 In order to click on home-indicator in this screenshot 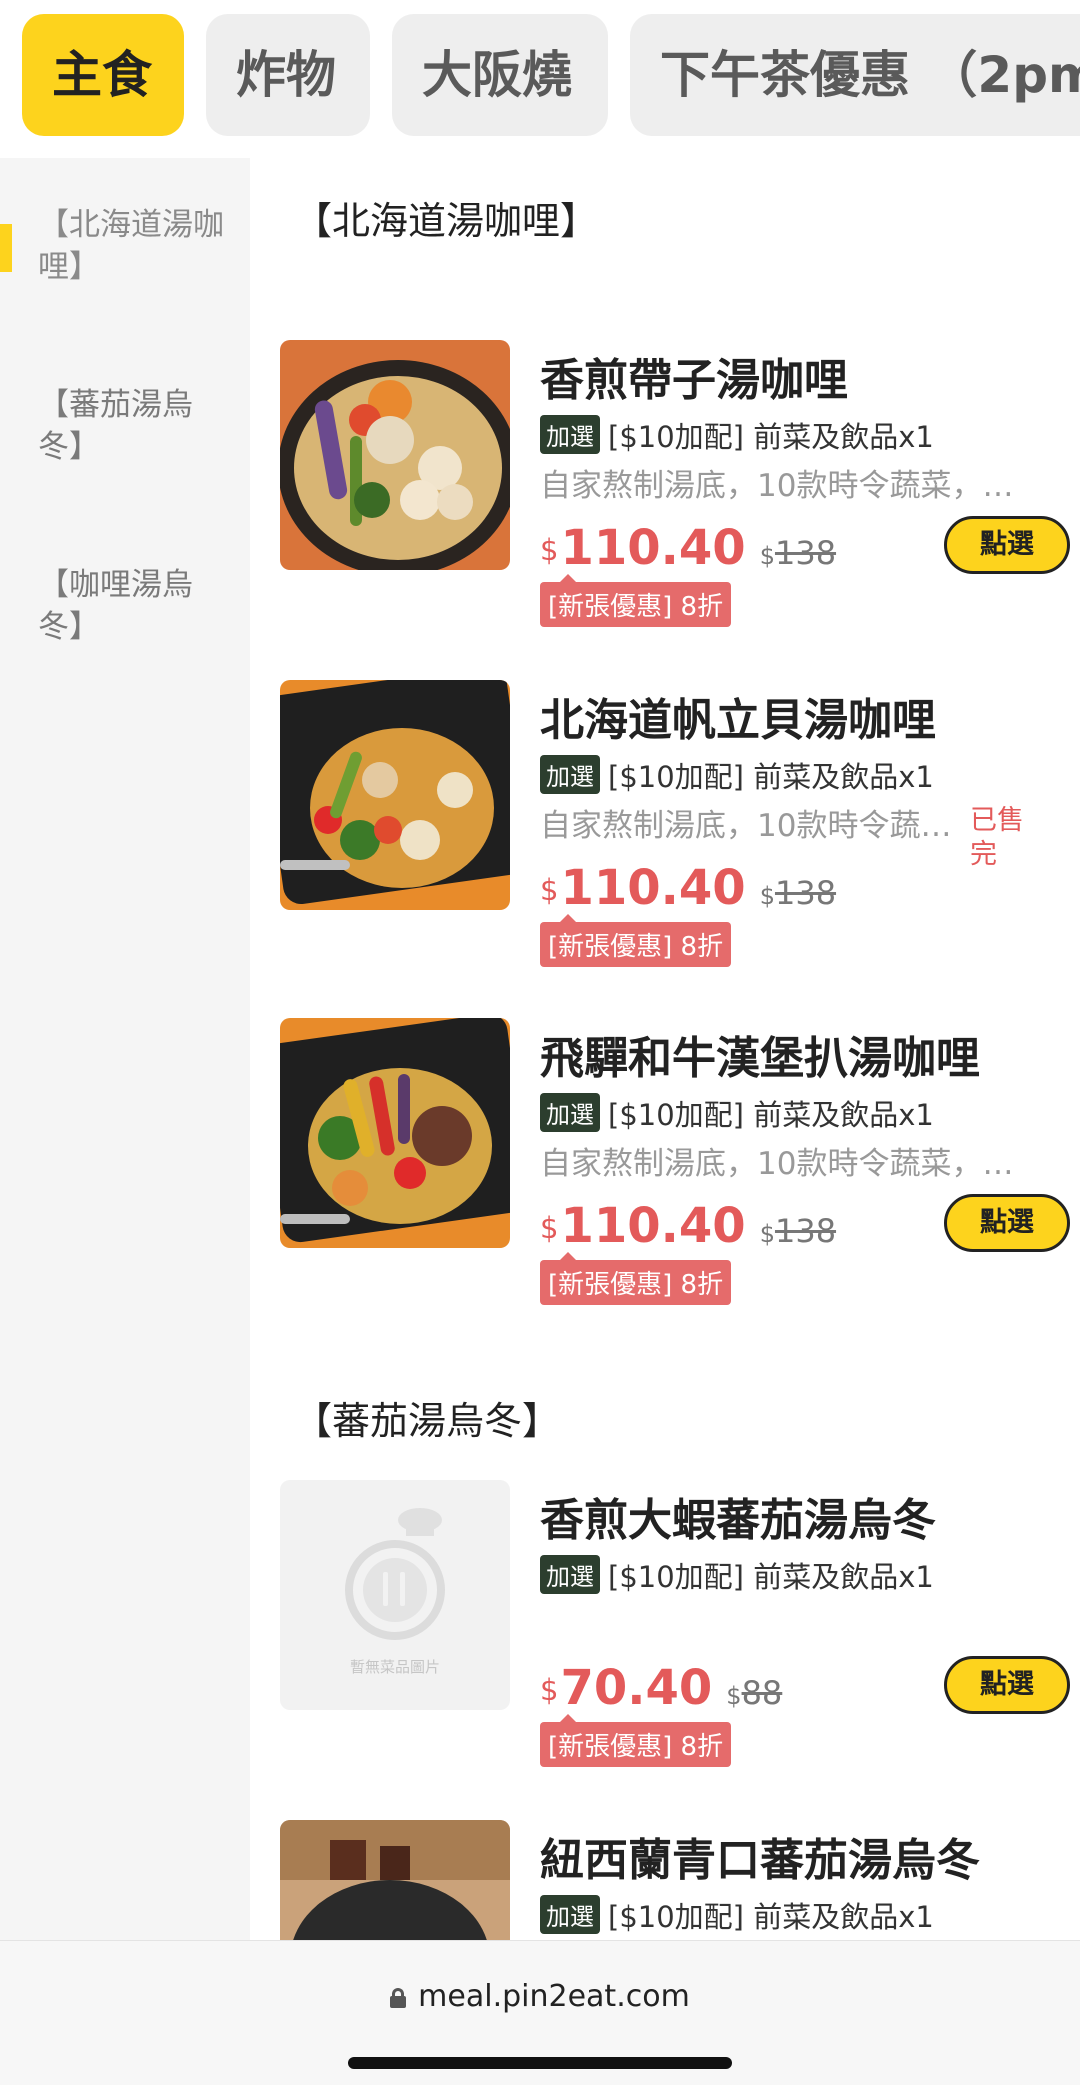, I will do `click(540, 2063)`.